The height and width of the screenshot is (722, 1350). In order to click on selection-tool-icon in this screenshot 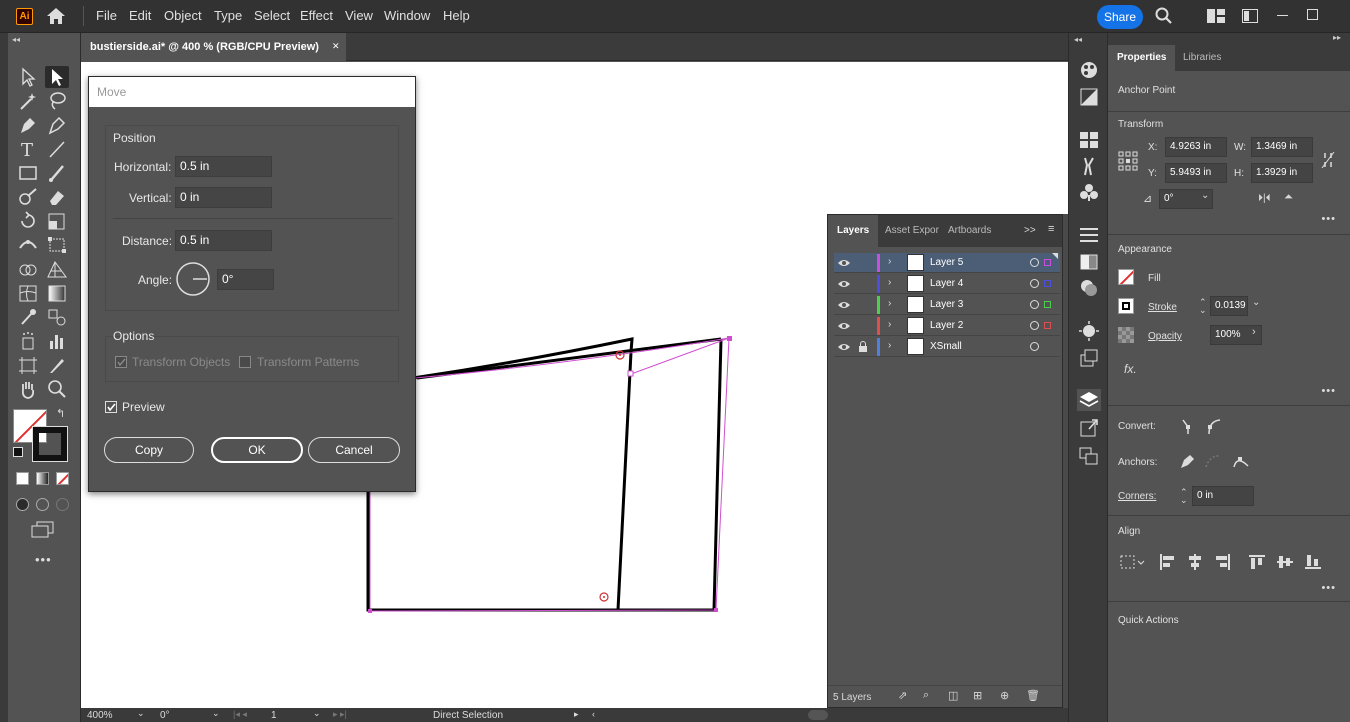, I will do `click(28, 77)`.